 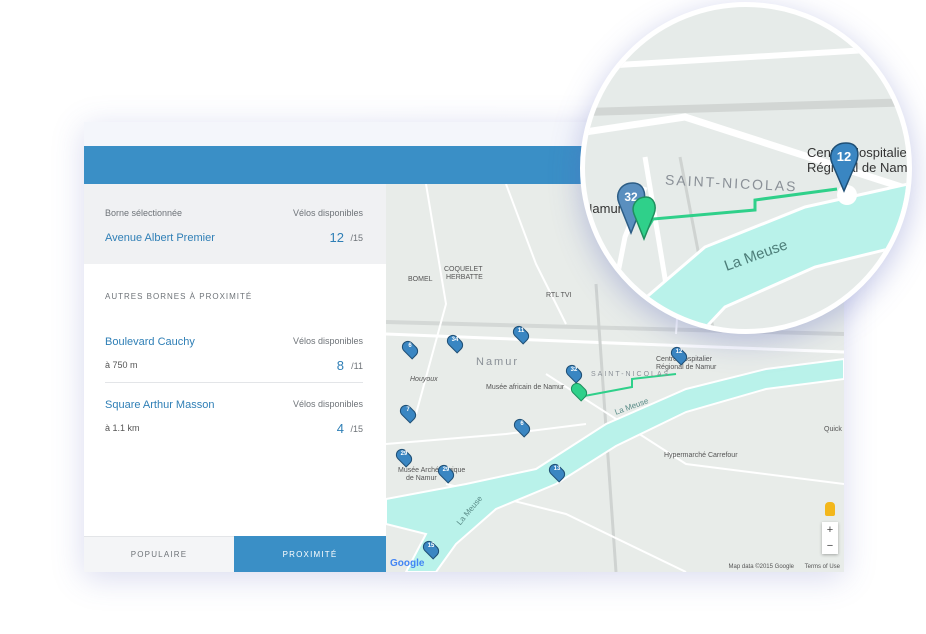 I want to click on map-label-centre-2: Régional de Namur, so click(x=686, y=367).